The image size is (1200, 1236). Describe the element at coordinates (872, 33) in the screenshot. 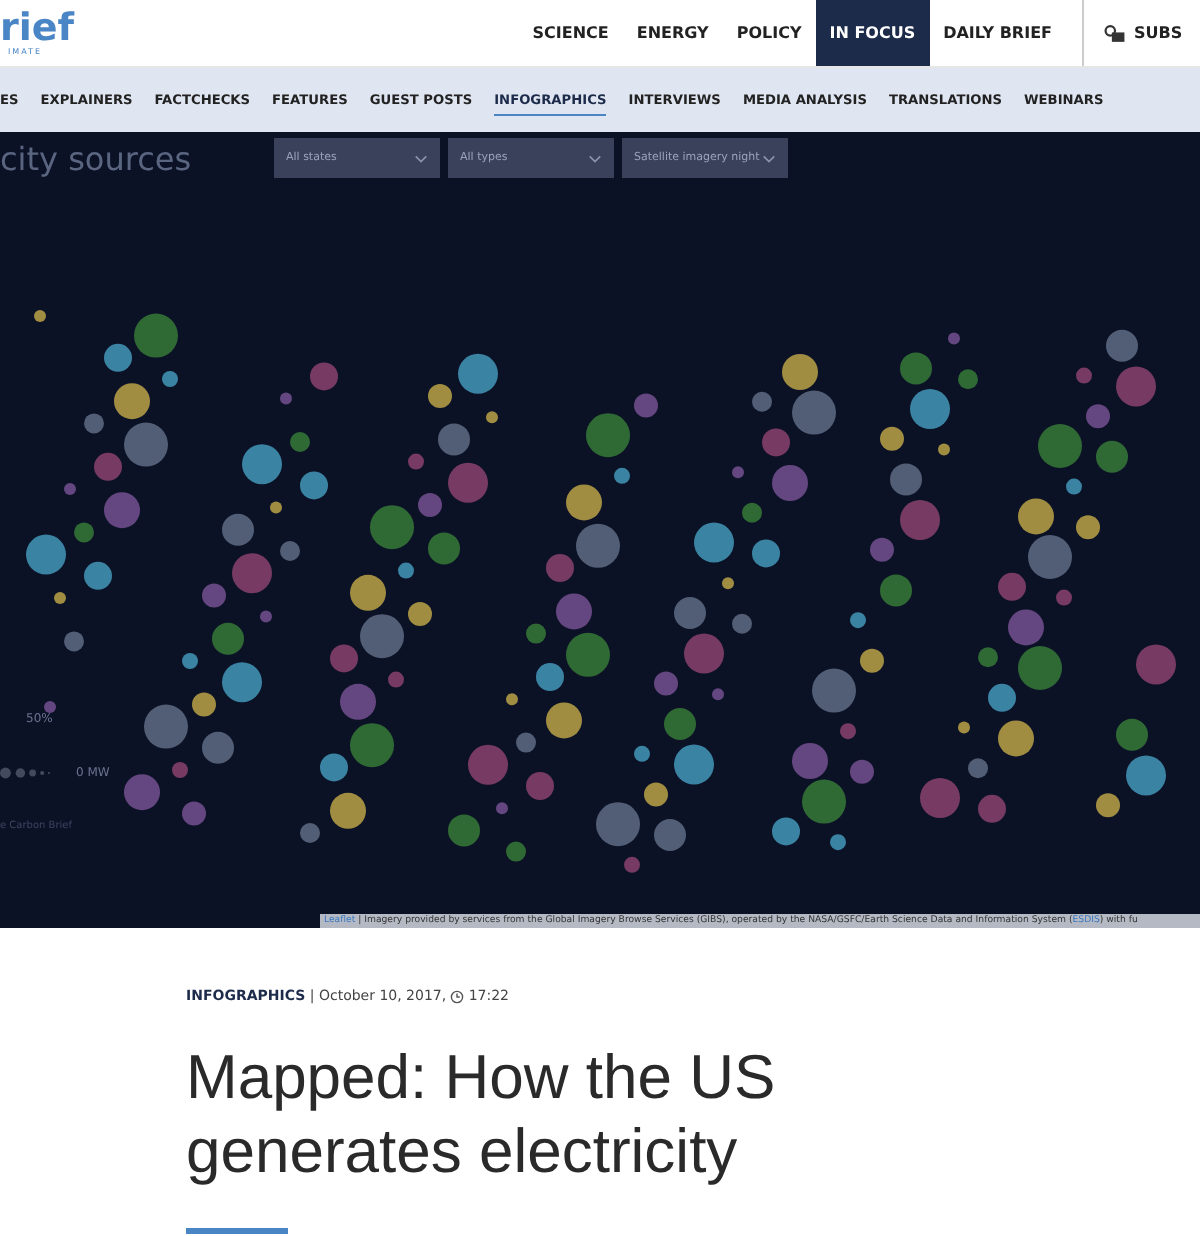

I see `nav-link: IN FOCUS` at that location.